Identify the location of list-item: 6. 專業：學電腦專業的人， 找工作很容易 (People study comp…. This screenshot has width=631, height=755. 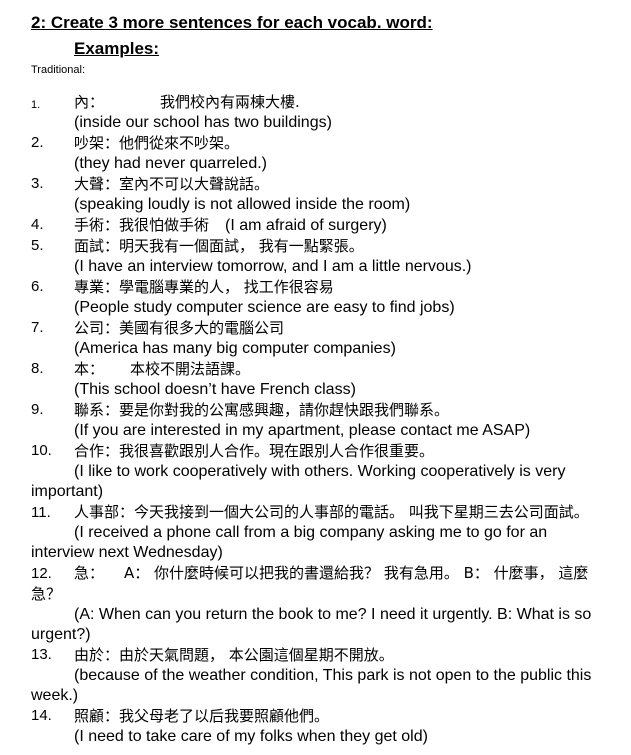
(321, 297).